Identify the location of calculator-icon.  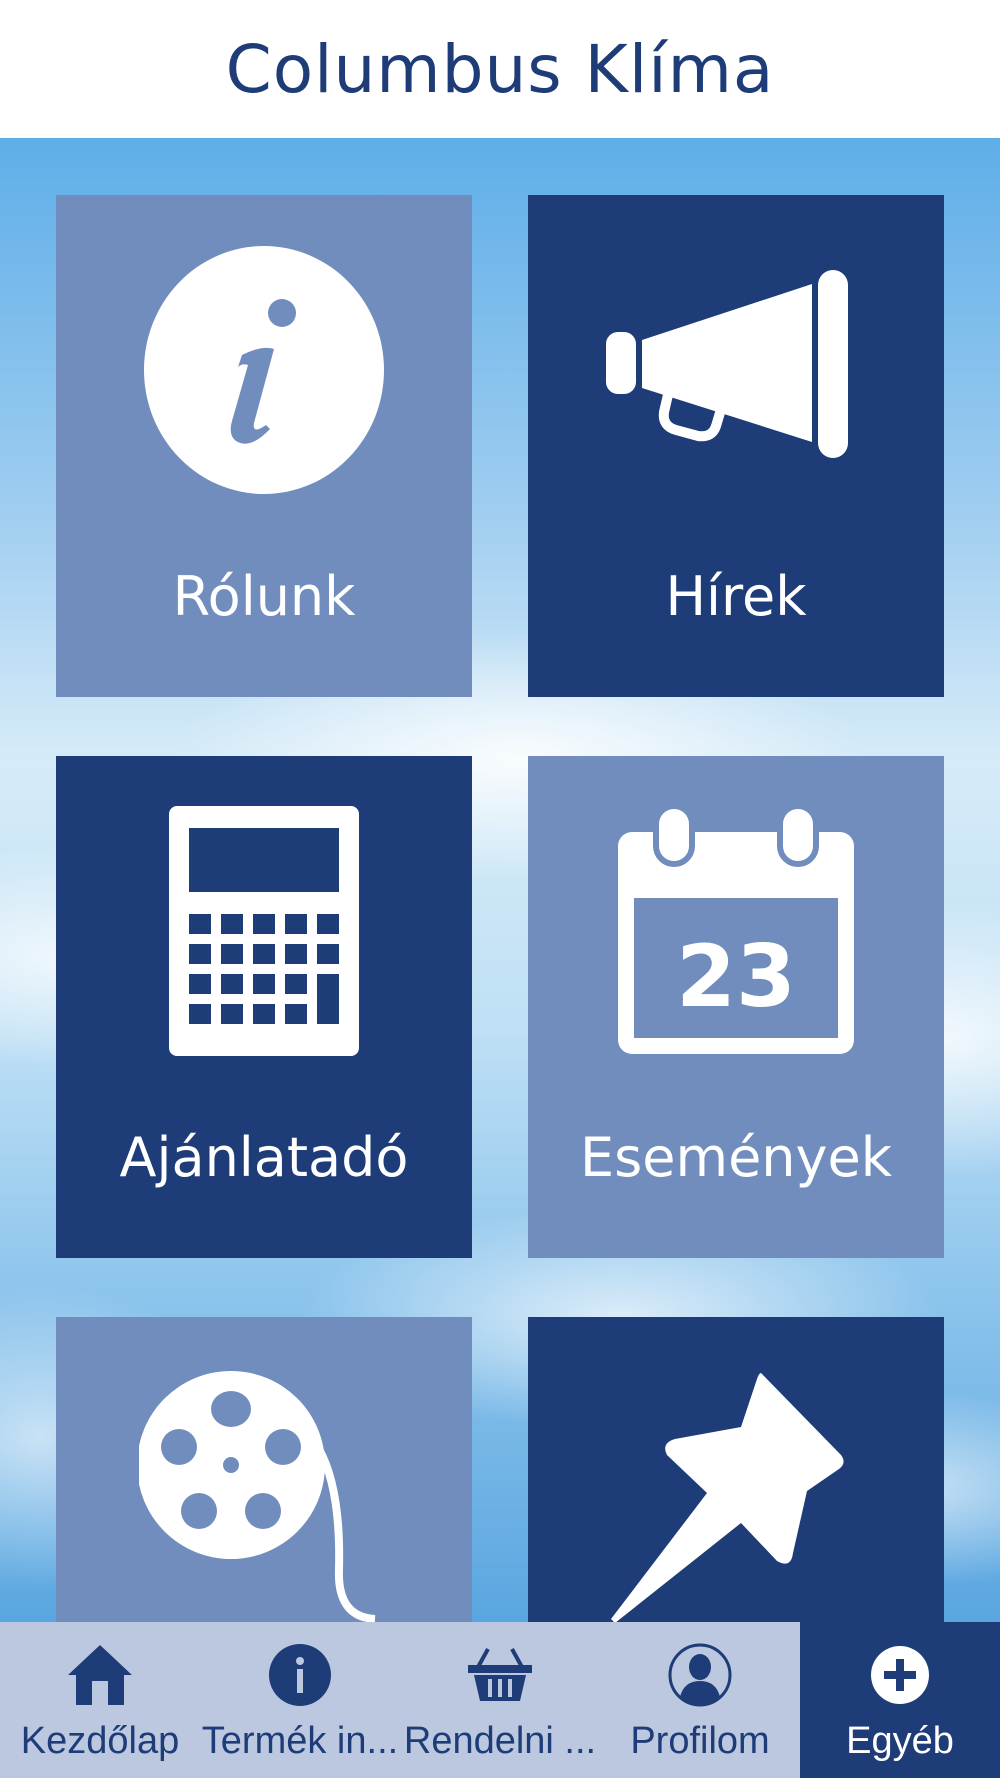
(264, 931).